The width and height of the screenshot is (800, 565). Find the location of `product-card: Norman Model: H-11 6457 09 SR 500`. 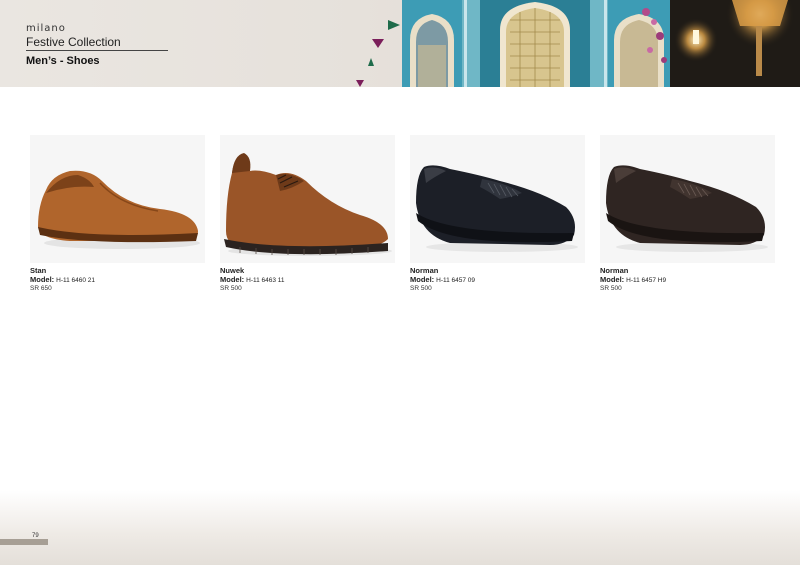

product-card: Norman Model: H-11 6457 09 SR 500 is located at coordinates (497, 214).